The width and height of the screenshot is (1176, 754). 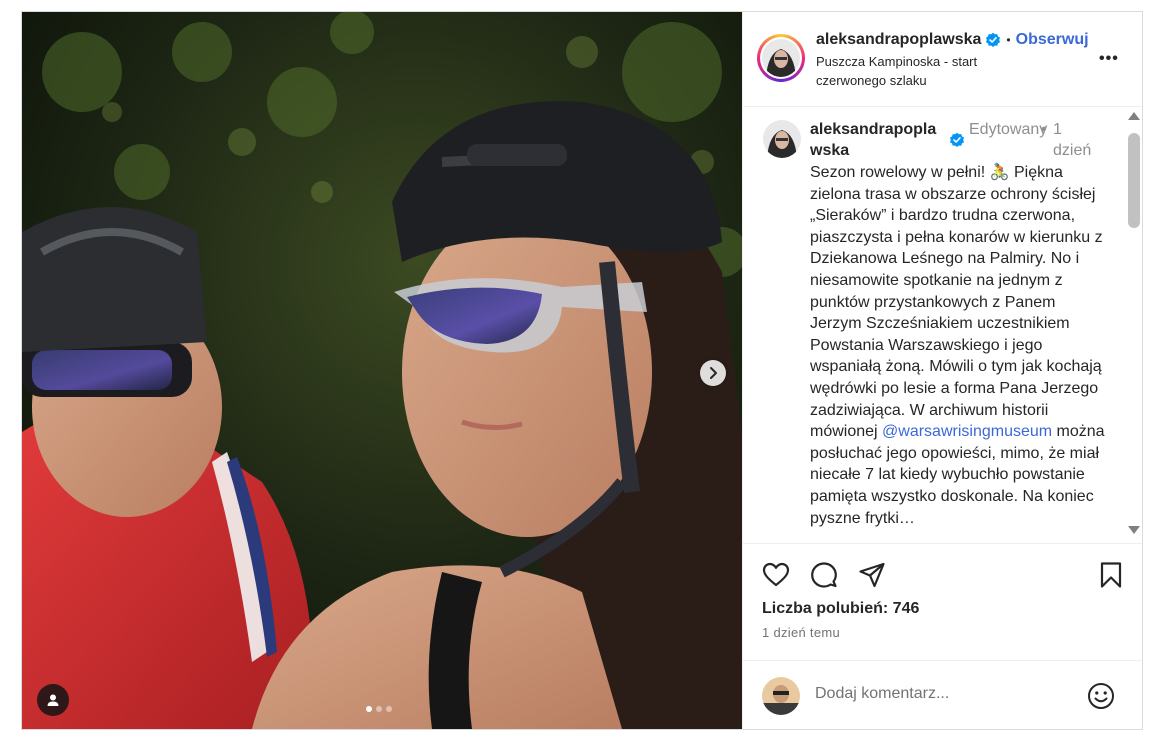 What do you see at coordinates (824, 575) in the screenshot?
I see `comment-icon` at bounding box center [824, 575].